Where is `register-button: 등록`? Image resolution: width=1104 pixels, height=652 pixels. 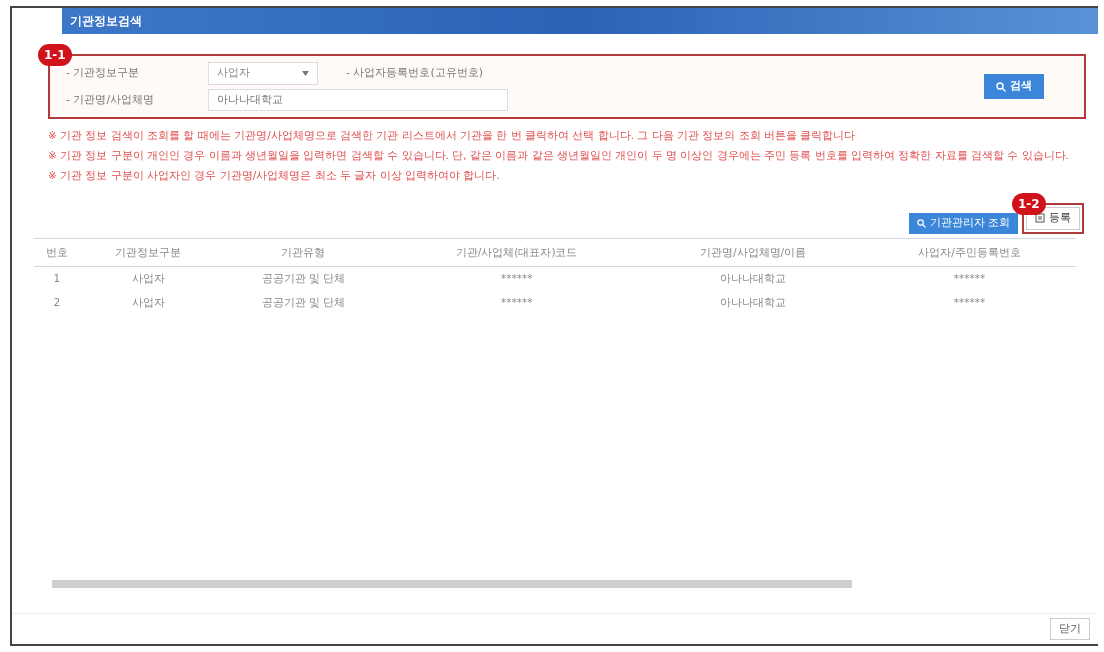 register-button: 등록 is located at coordinates (1053, 218).